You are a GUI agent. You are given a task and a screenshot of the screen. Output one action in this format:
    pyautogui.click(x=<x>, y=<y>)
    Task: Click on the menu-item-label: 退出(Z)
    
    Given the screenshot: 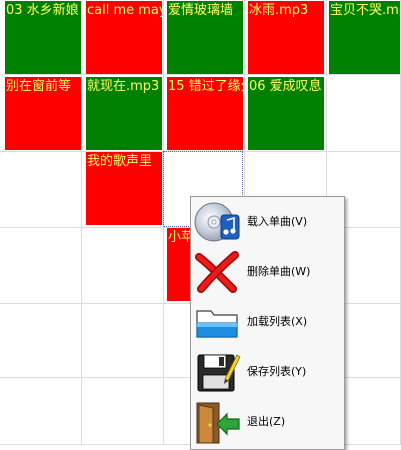 What is the action you would take?
    pyautogui.click(x=266, y=421)
    